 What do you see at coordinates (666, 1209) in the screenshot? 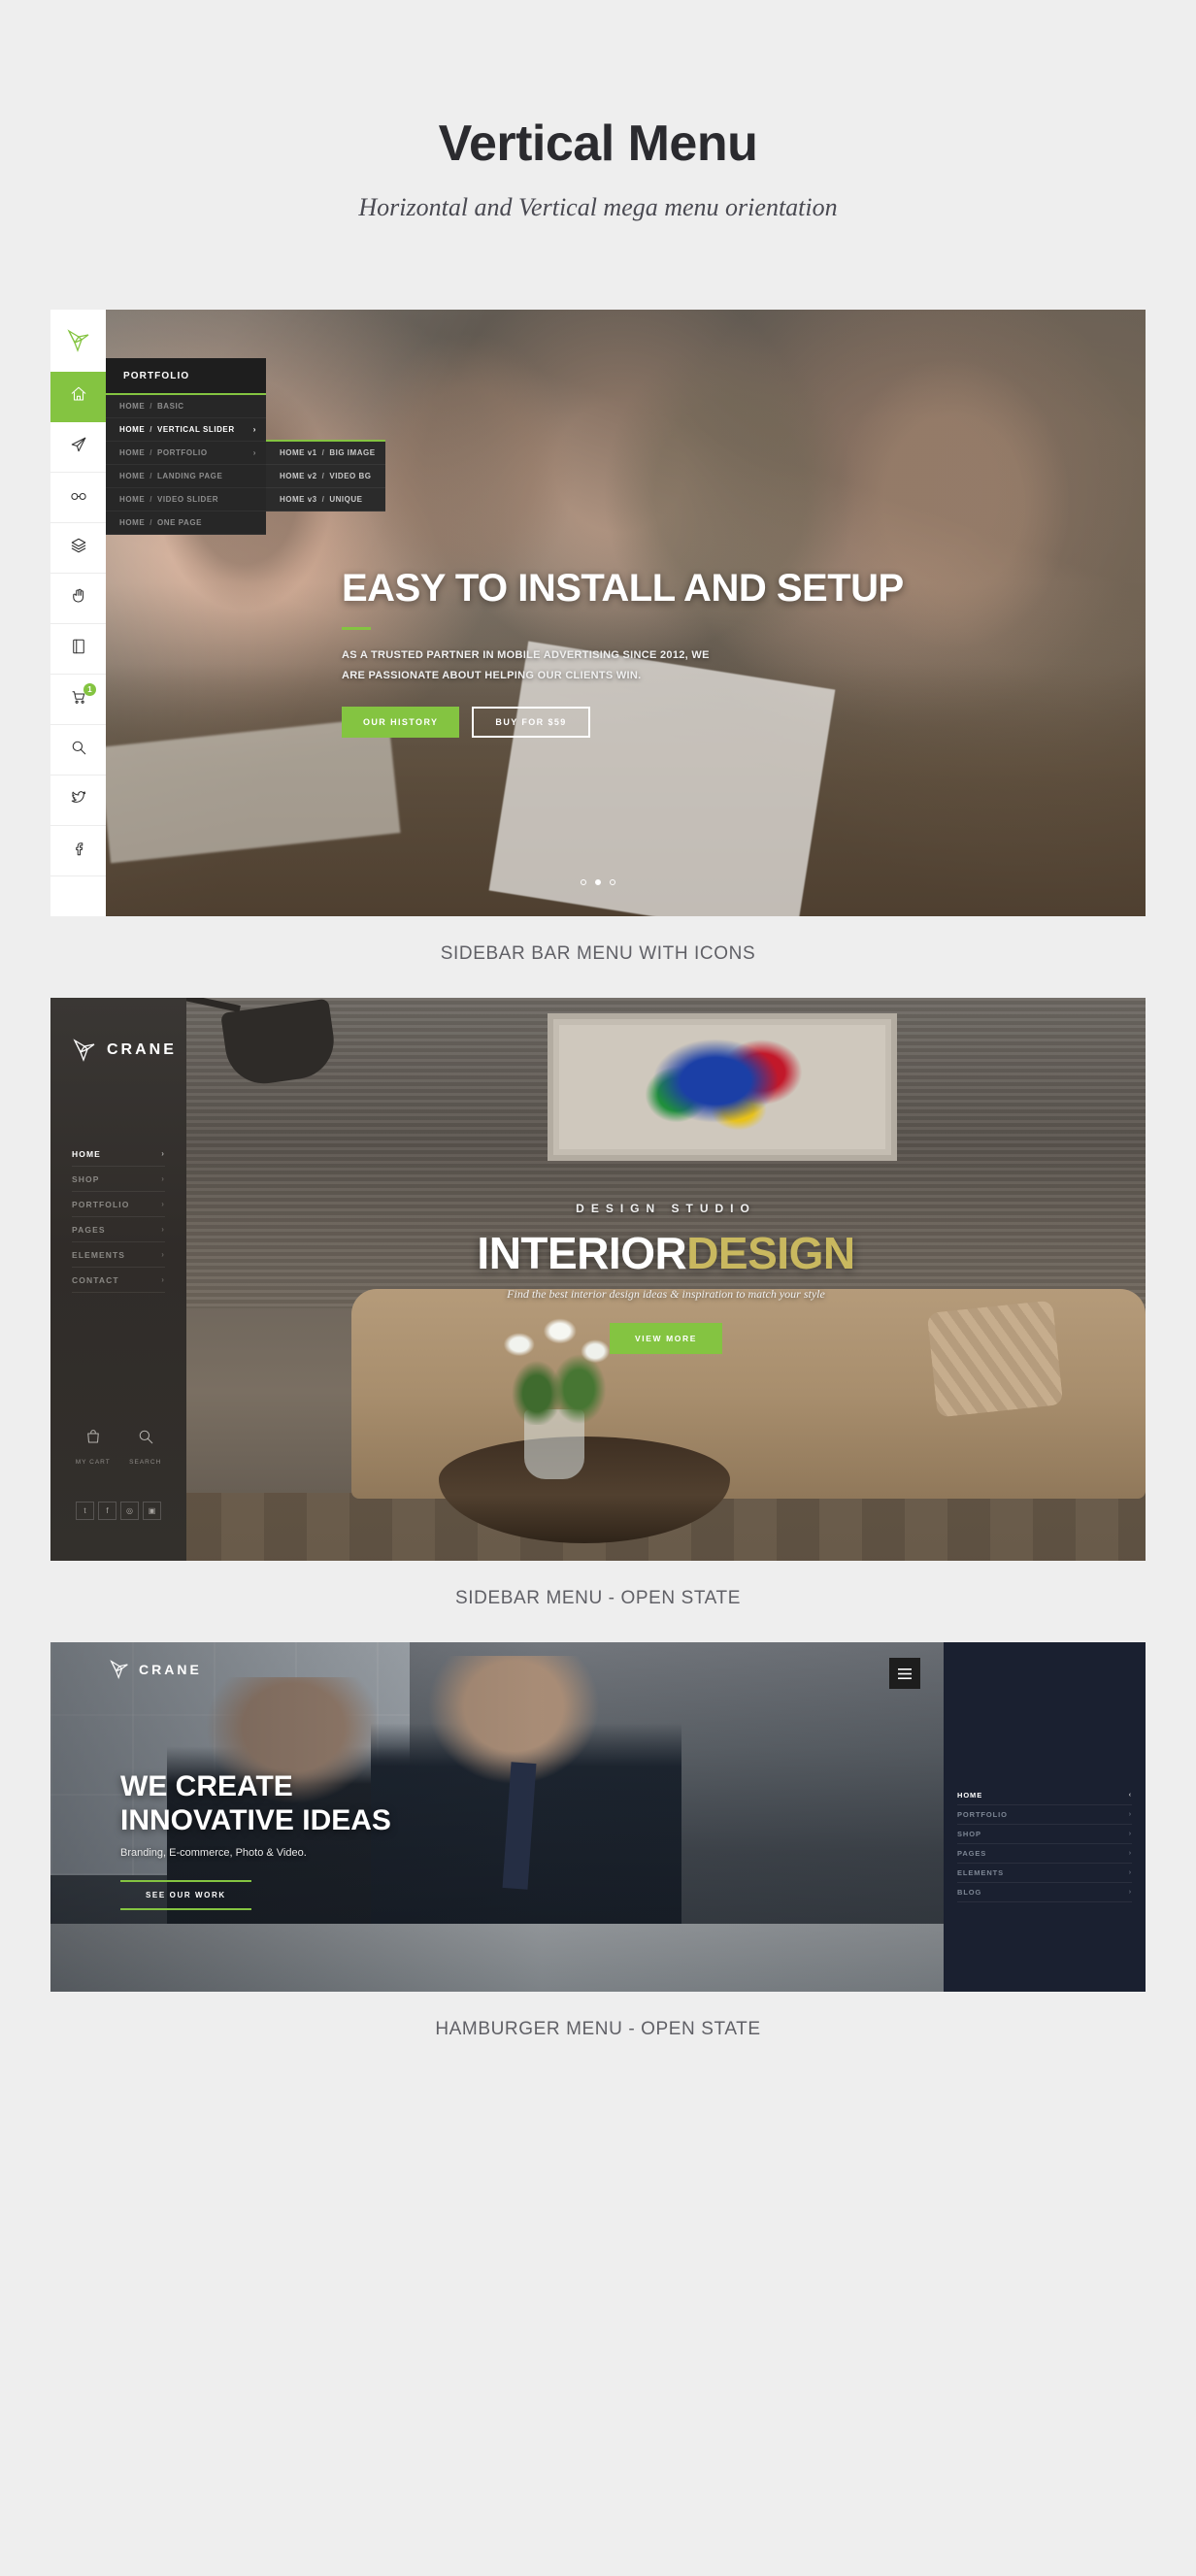
I see `hero-kicker: DESIGN STUDIO` at bounding box center [666, 1209].